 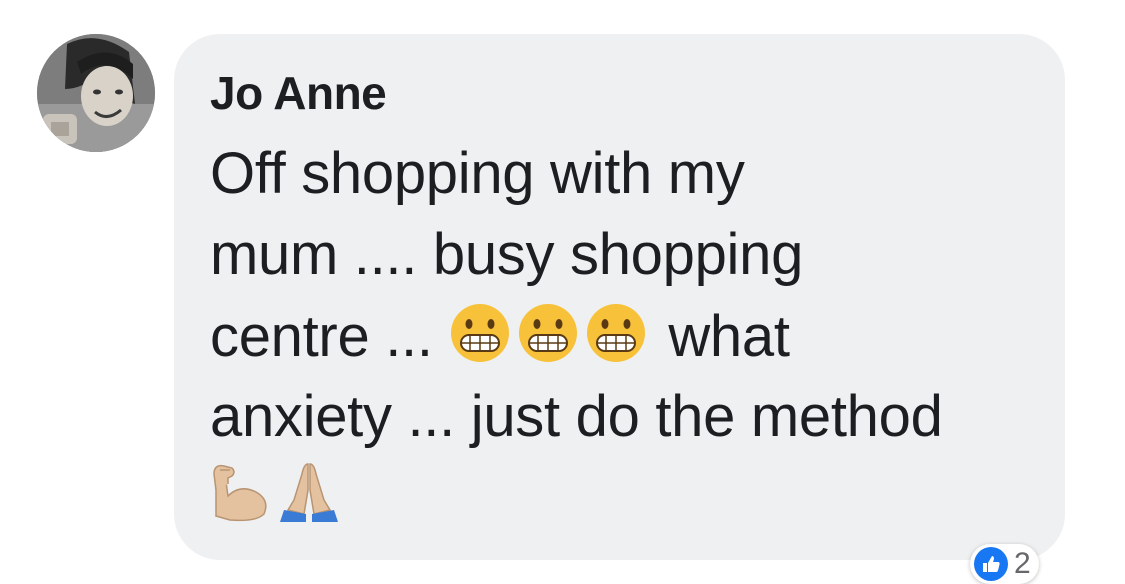 I want to click on reaction-summary: 2, so click(x=1004, y=564).